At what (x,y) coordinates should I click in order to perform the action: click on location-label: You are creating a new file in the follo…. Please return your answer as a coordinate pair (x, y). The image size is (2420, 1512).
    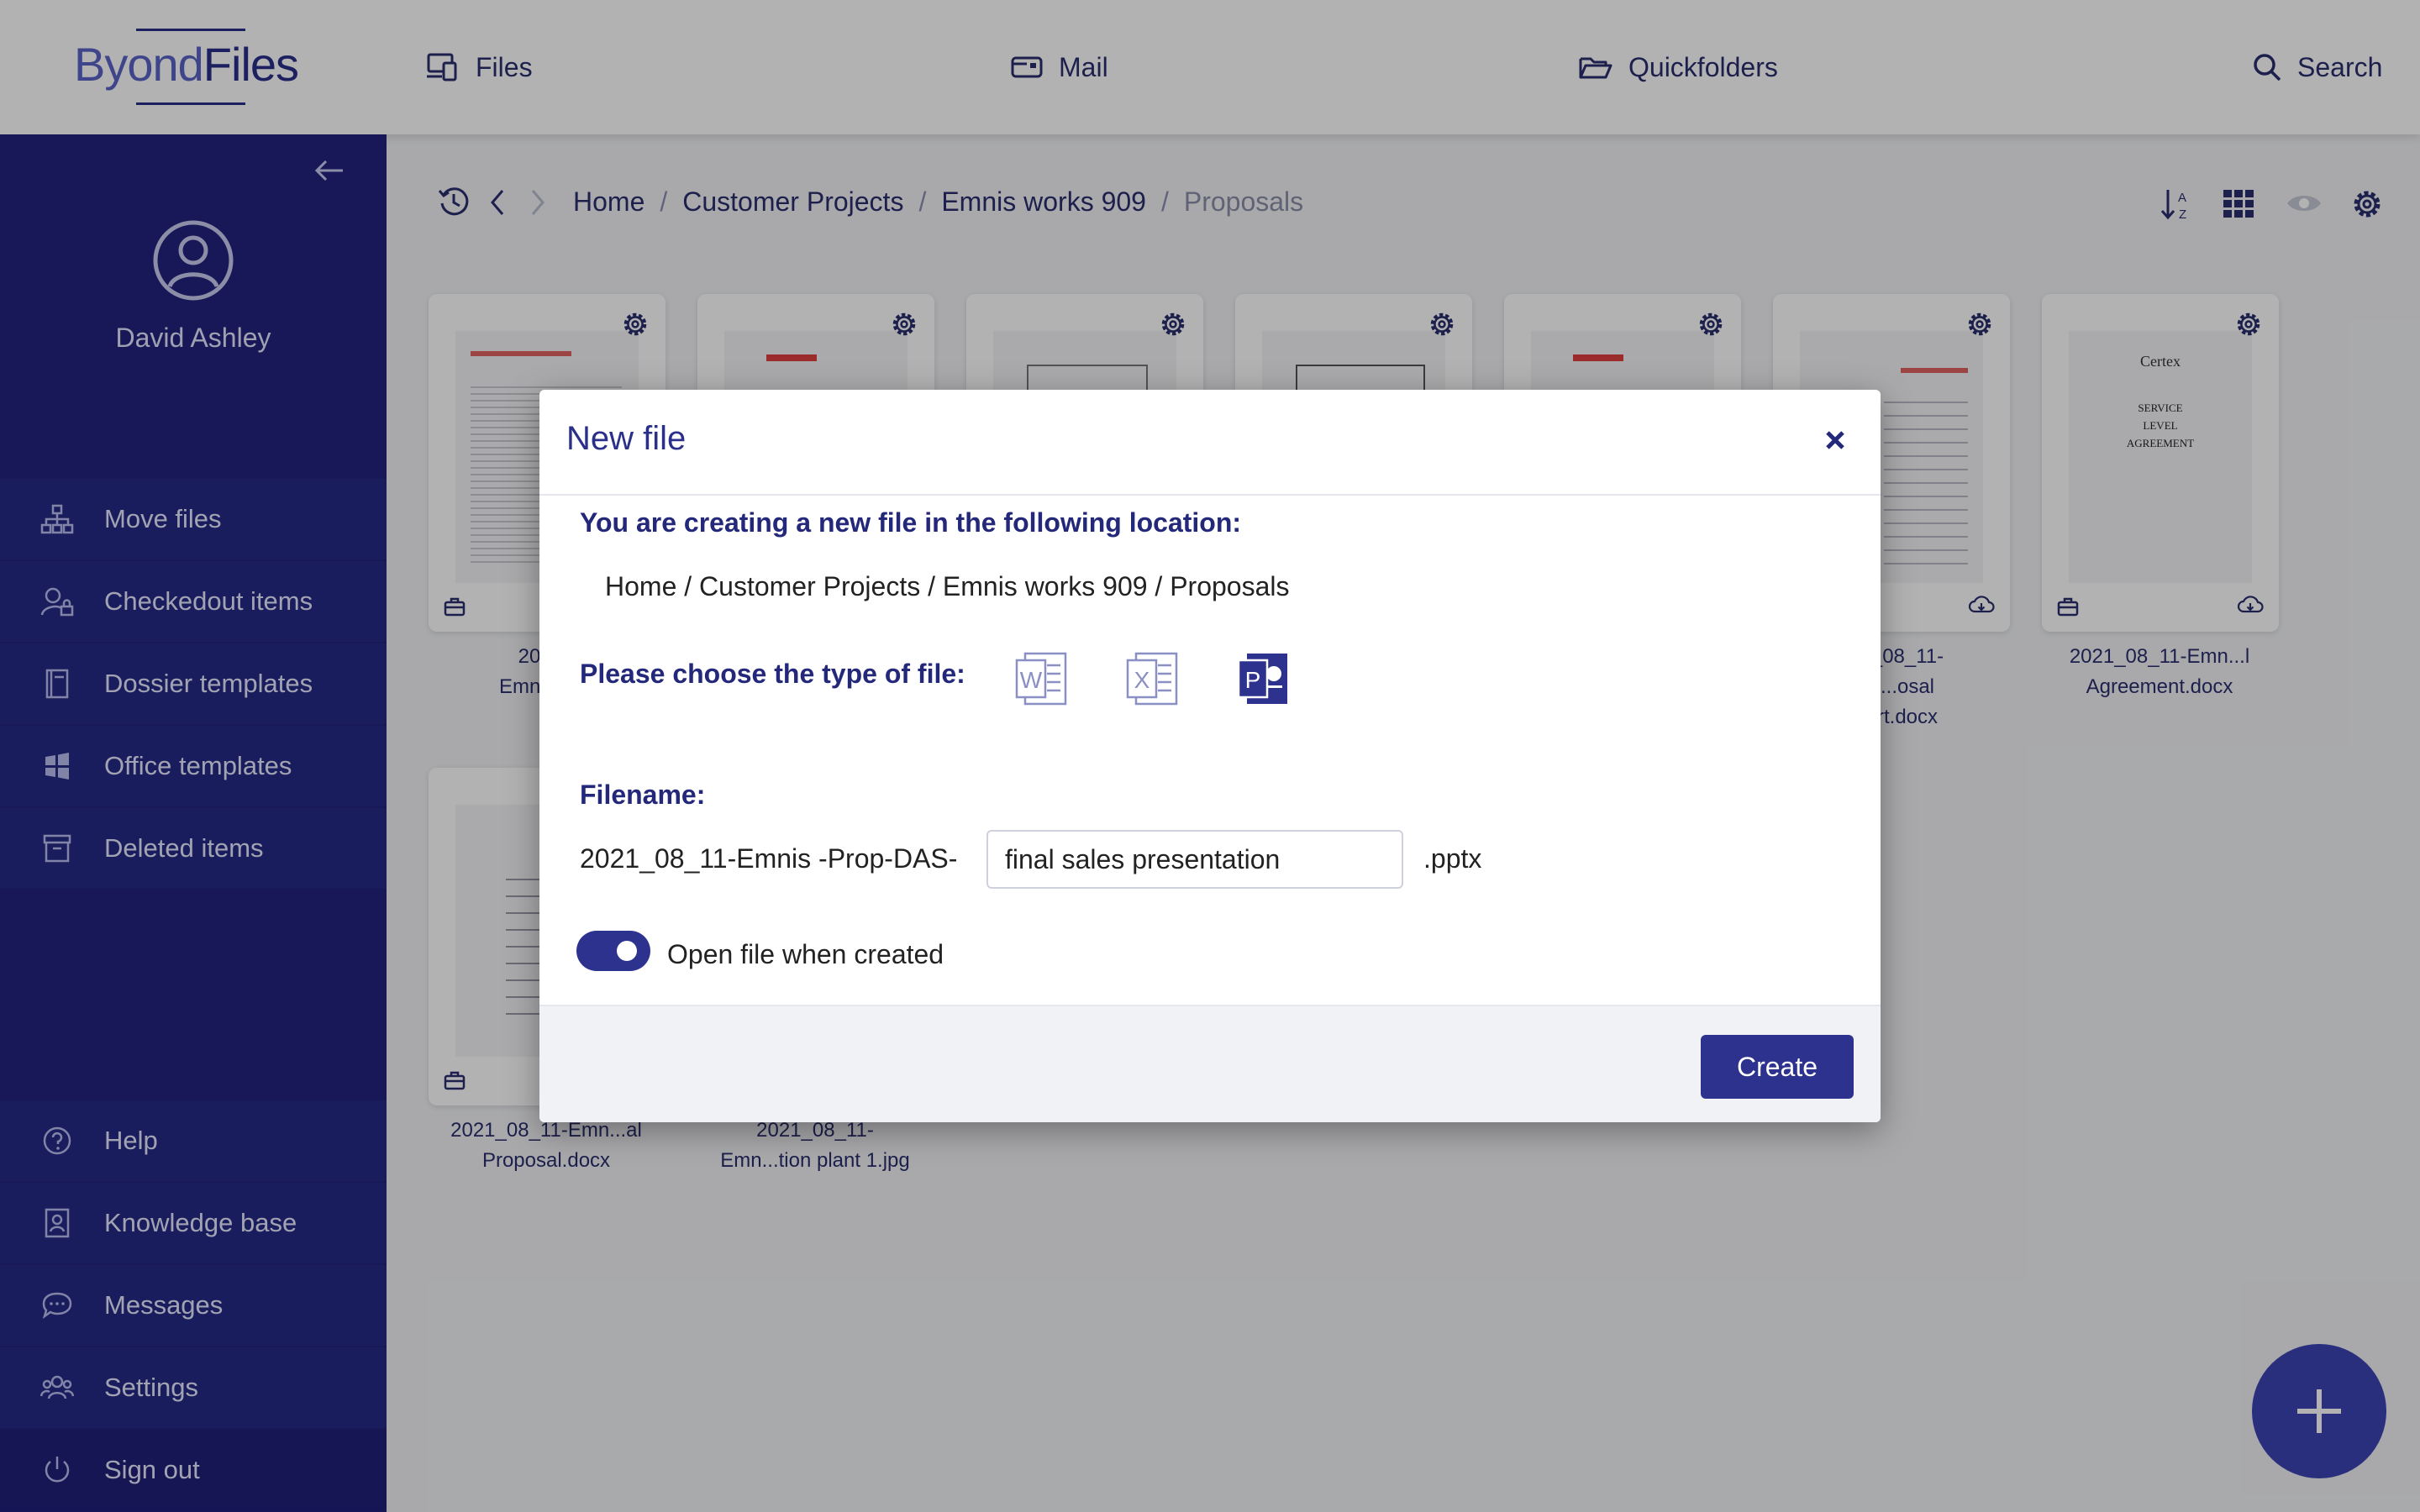
    Looking at the image, I should click on (911, 522).